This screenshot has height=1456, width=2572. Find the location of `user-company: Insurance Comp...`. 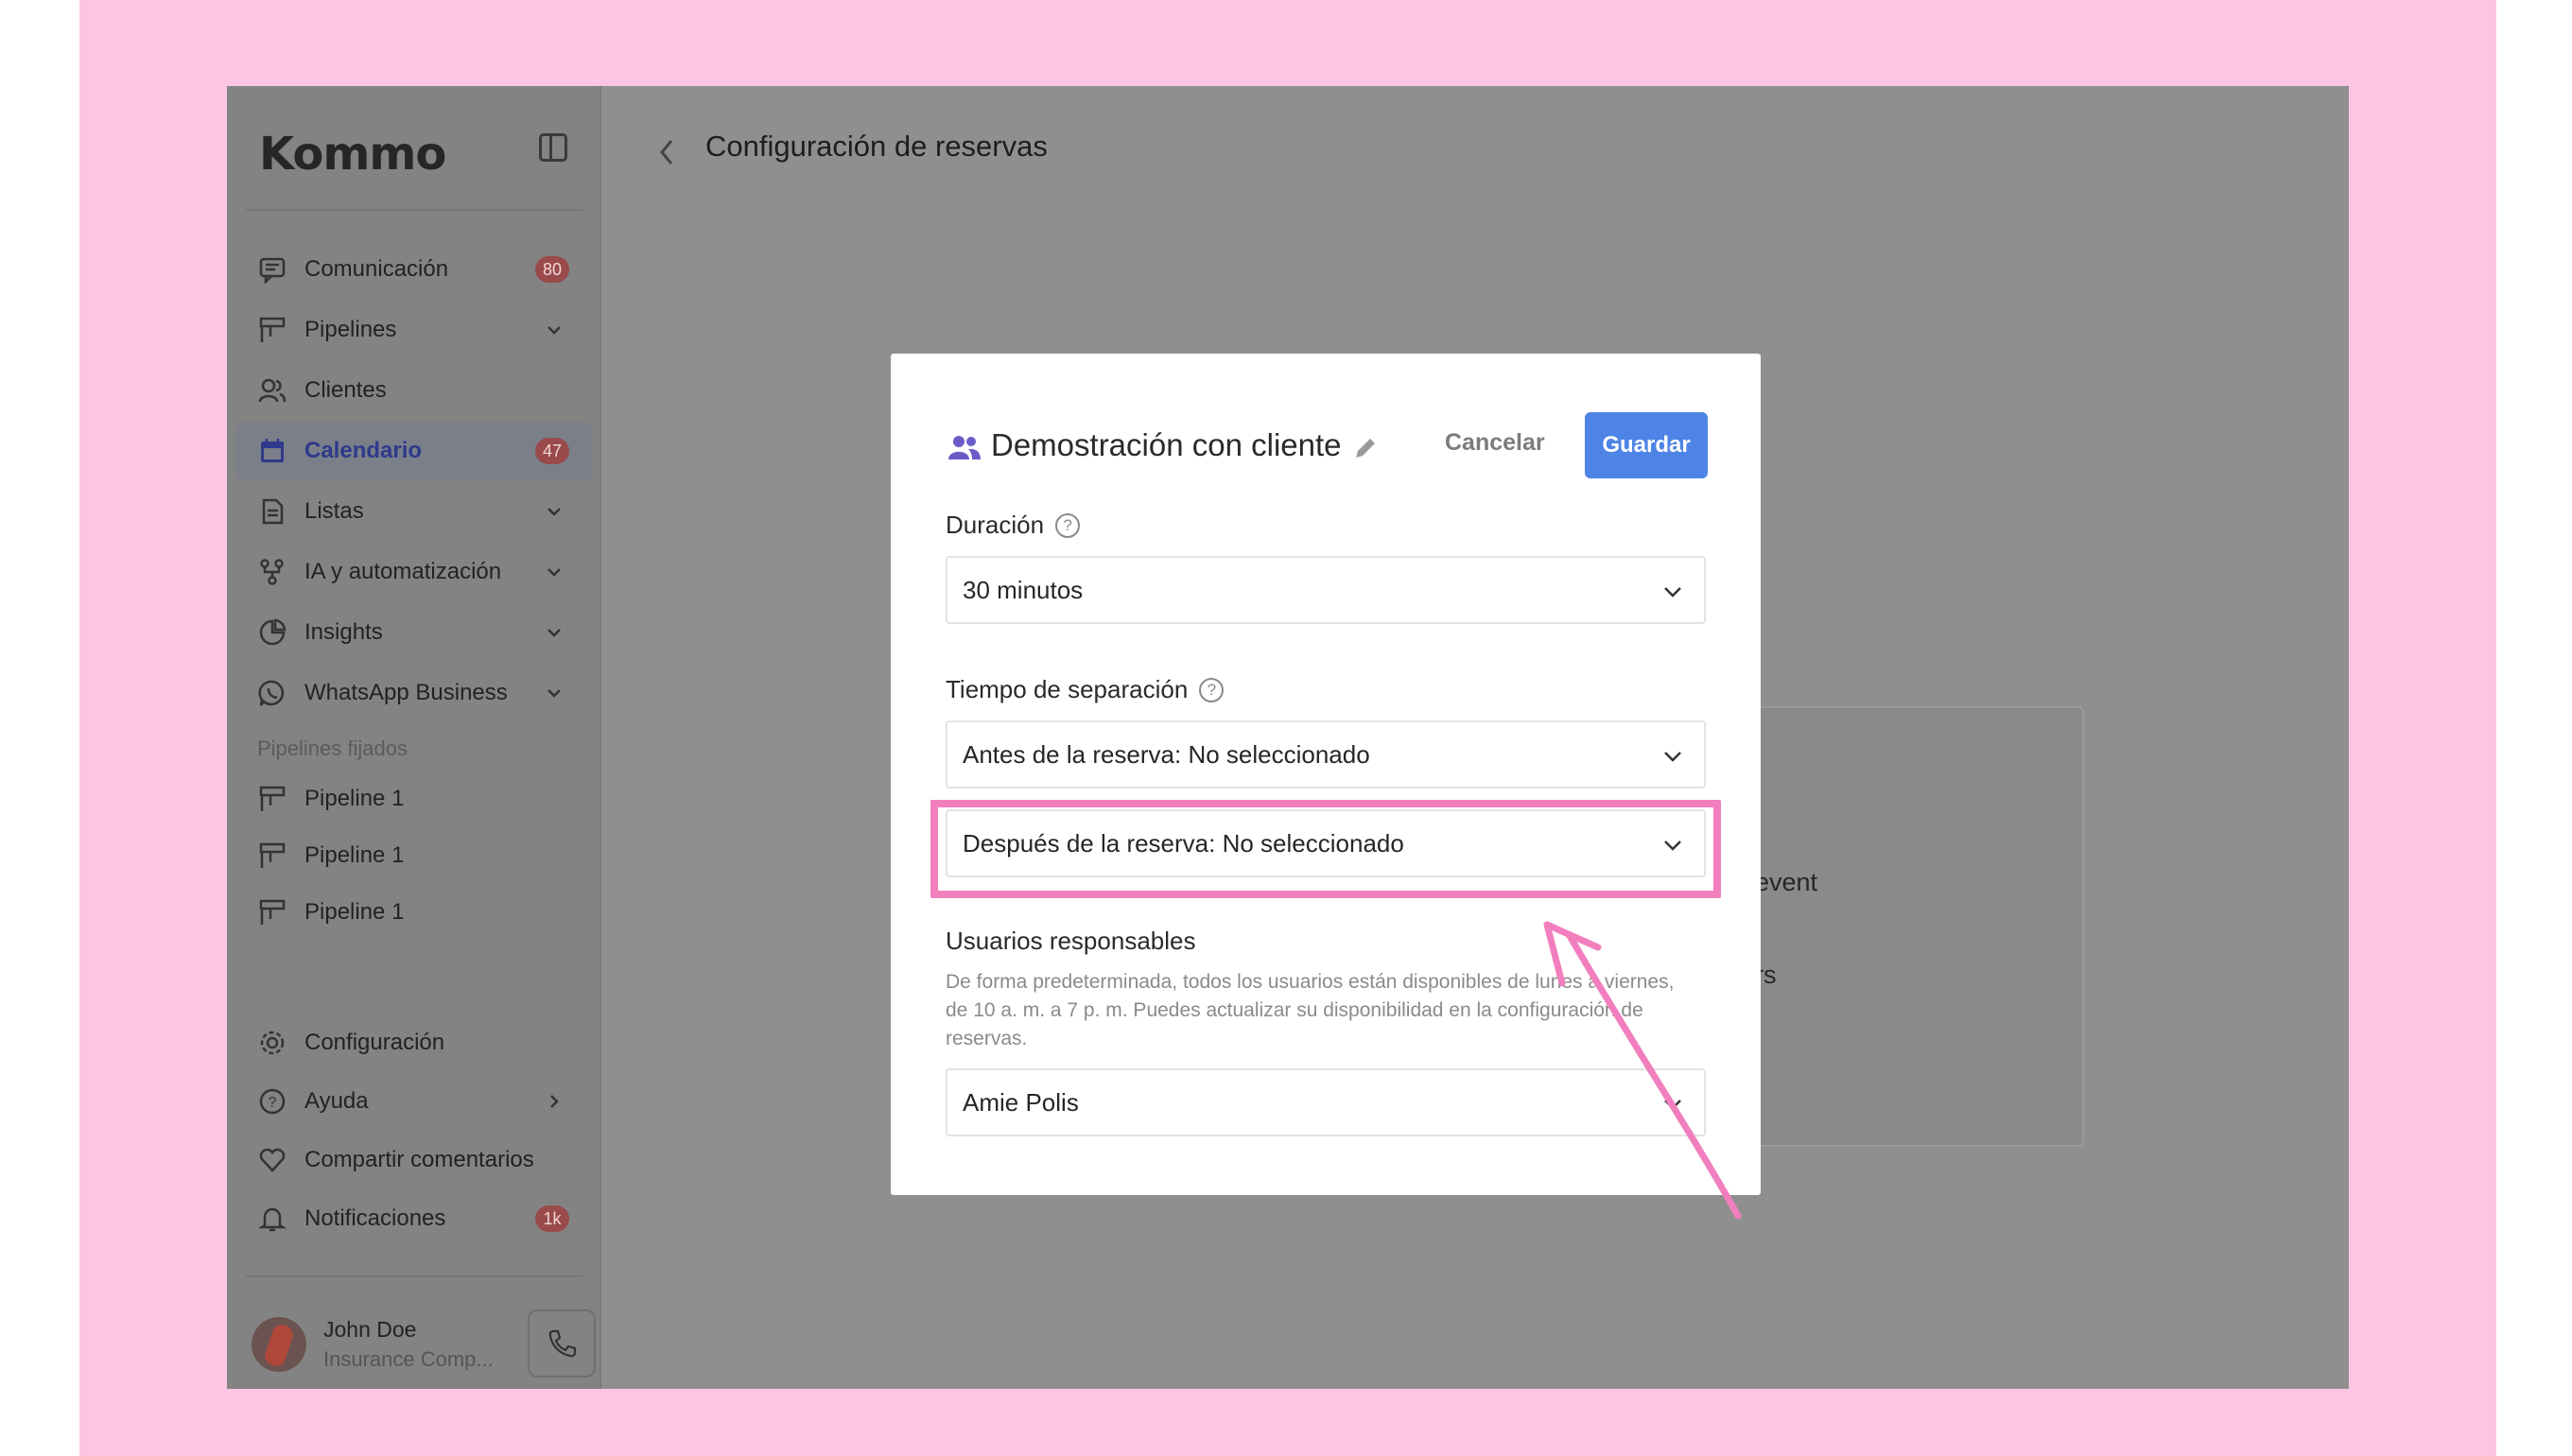

user-company: Insurance Comp... is located at coordinates (408, 1359).